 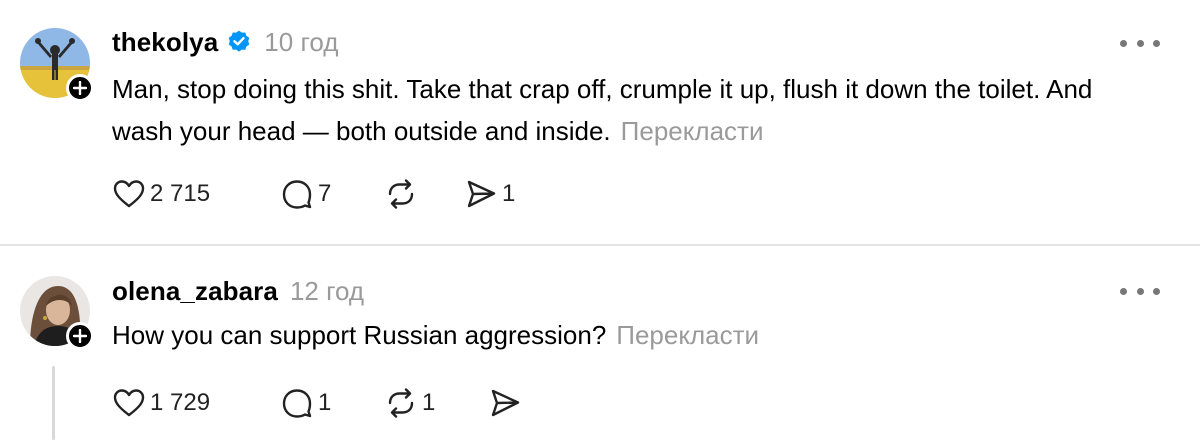 I want to click on comment-button: 7, so click(x=332, y=194).